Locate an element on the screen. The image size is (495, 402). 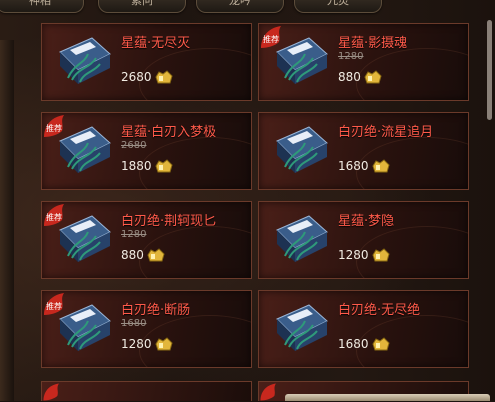
price-row: 1880 is located at coordinates (147, 166).